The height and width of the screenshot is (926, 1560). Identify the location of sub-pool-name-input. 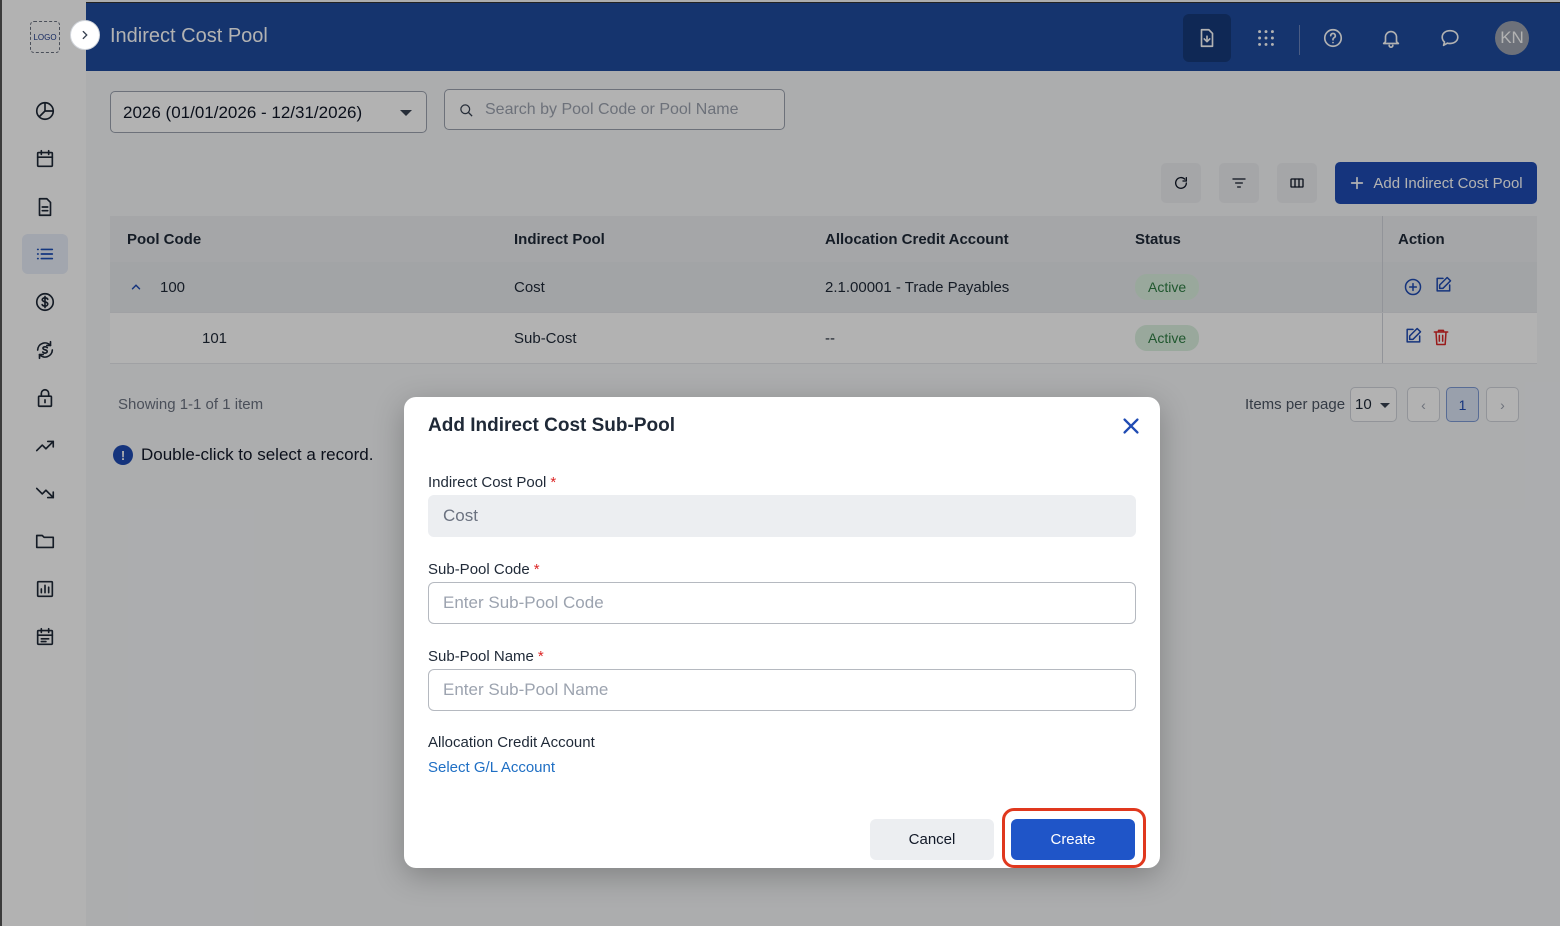
(782, 690).